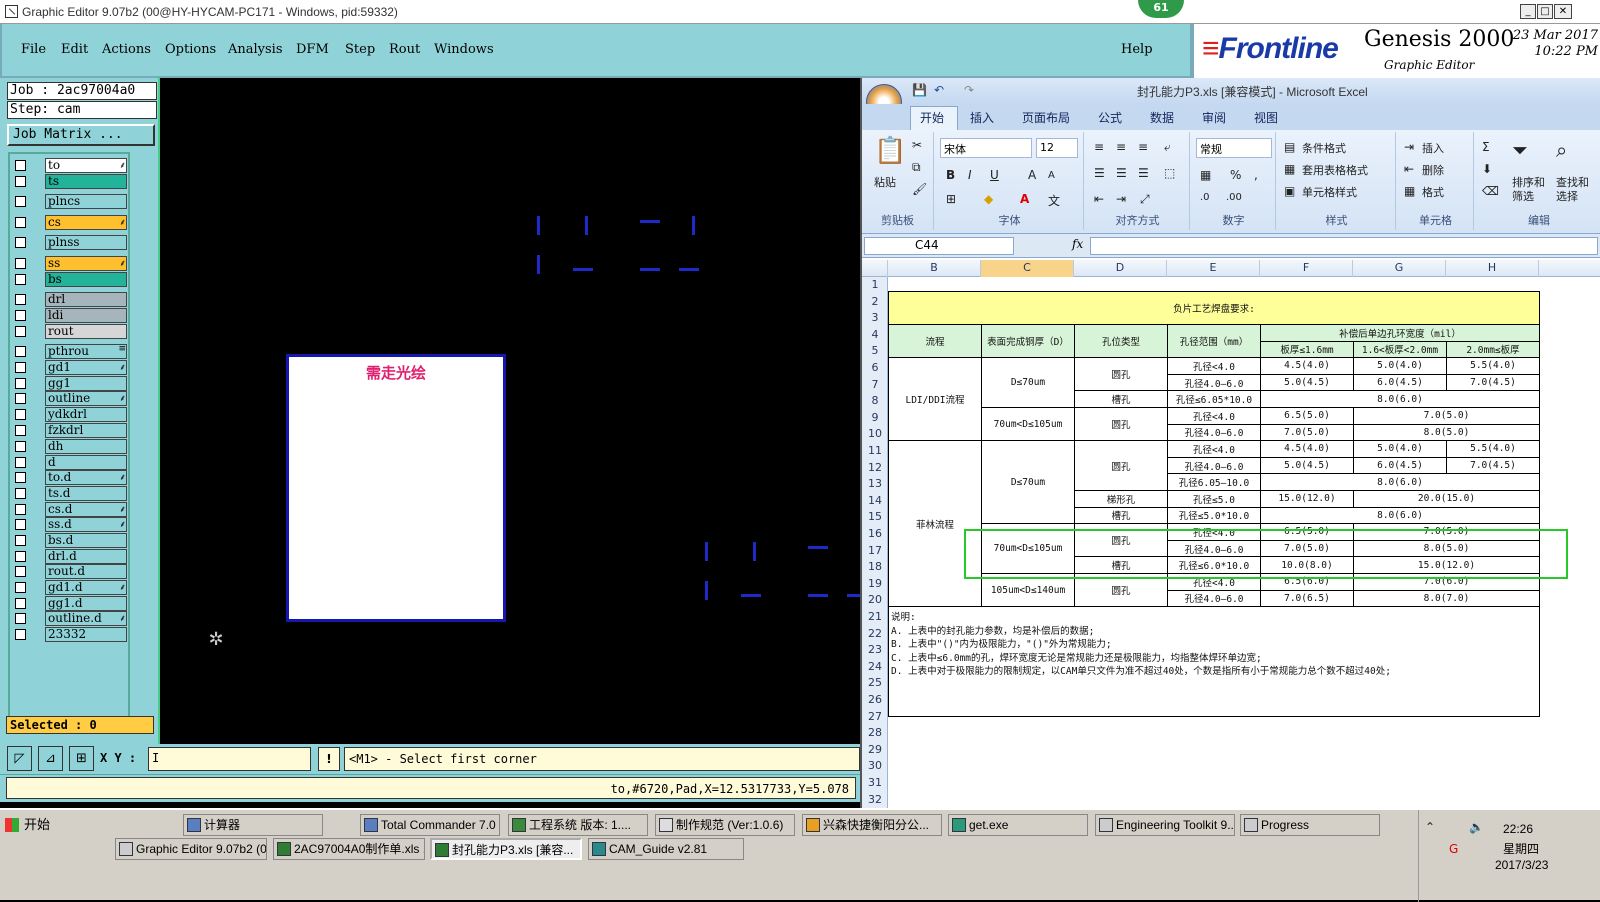 The image size is (1600, 902). What do you see at coordinates (1120, 268) in the screenshot?
I see `column-header: D` at bounding box center [1120, 268].